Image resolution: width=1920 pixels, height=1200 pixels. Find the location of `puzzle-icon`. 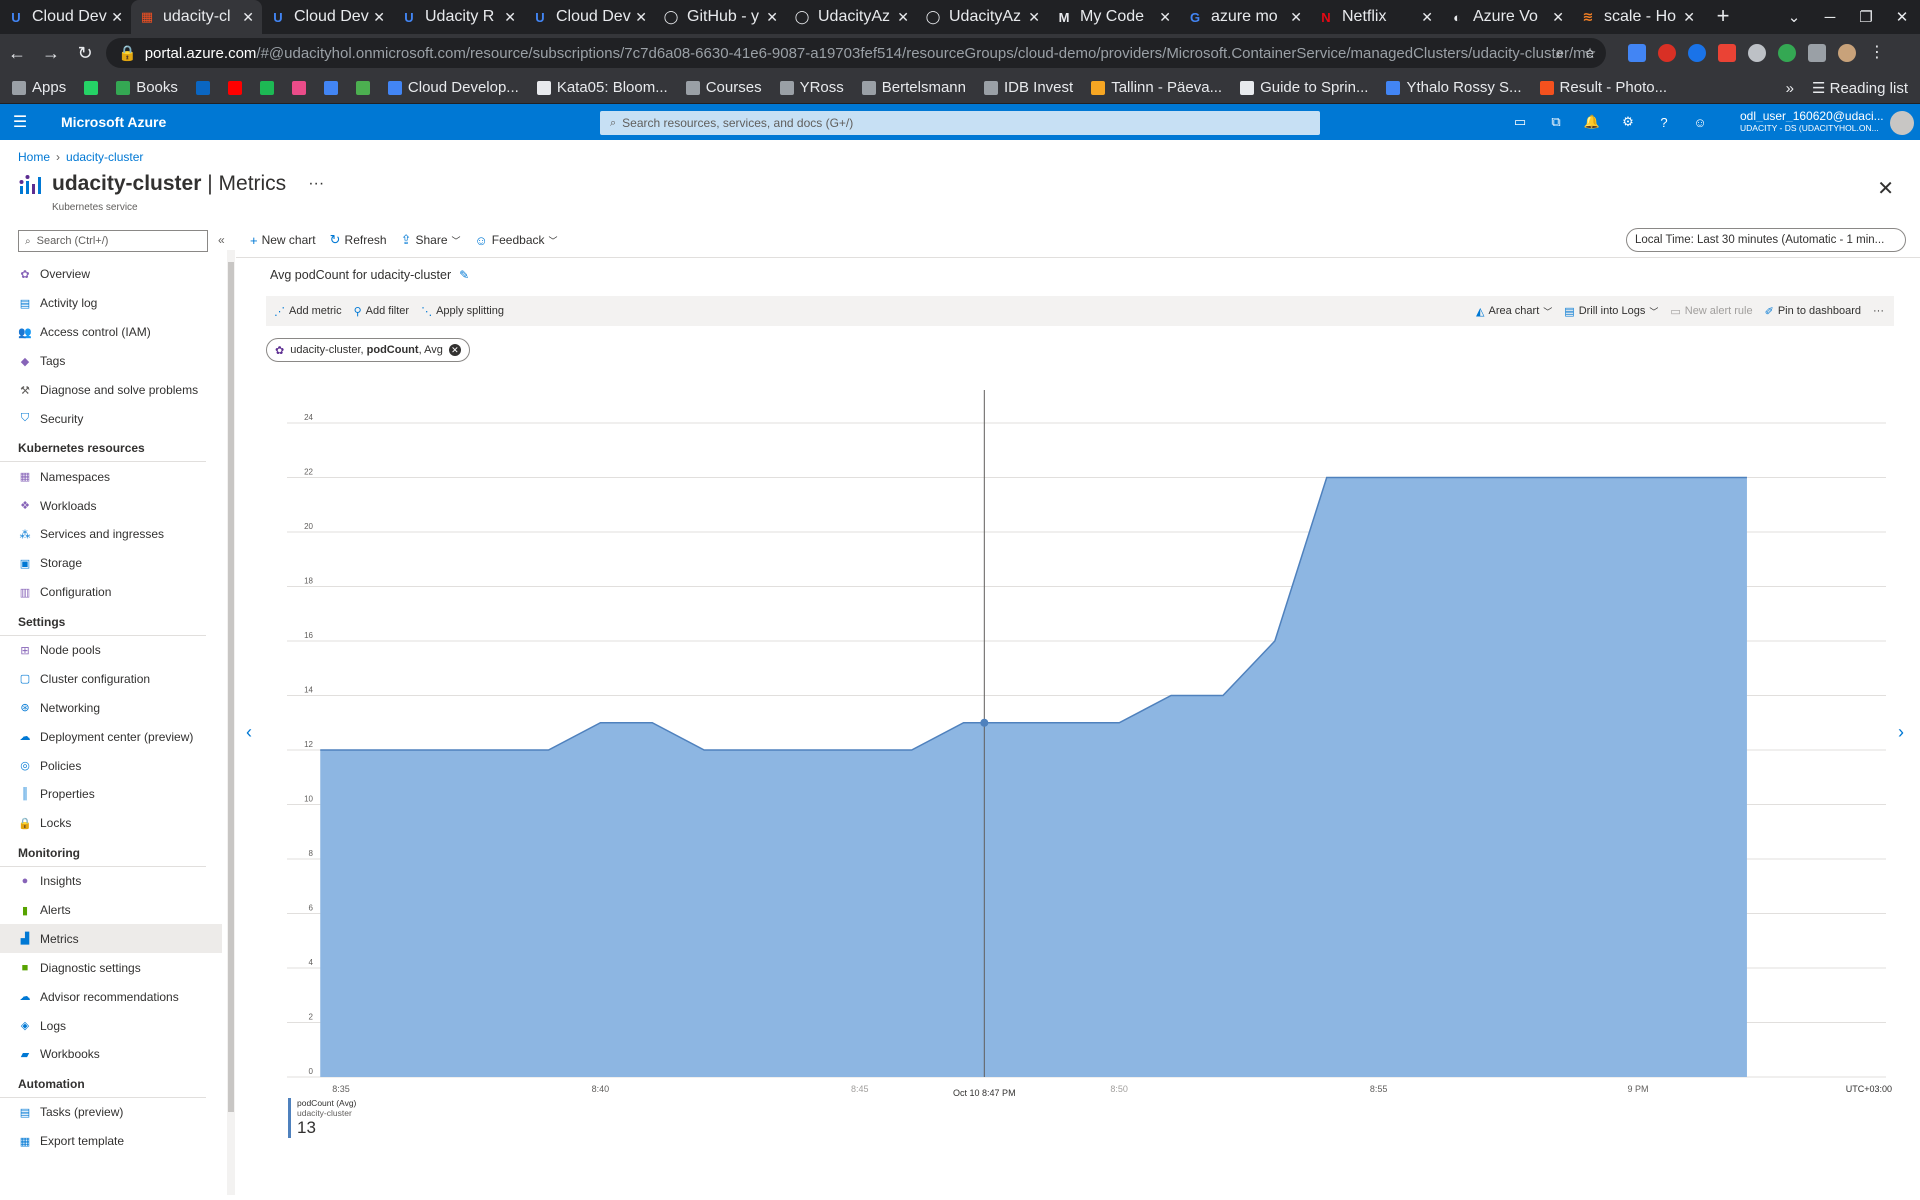

puzzle-icon is located at coordinates (1817, 53).